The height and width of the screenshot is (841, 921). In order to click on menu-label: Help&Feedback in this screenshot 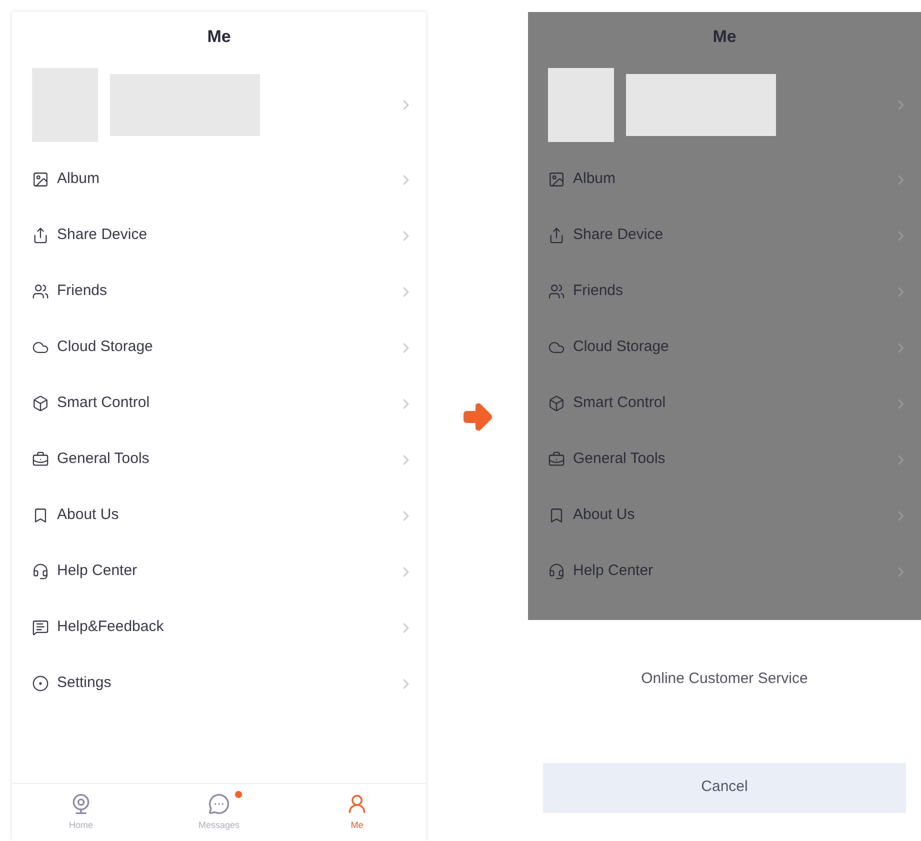, I will do `click(111, 627)`.